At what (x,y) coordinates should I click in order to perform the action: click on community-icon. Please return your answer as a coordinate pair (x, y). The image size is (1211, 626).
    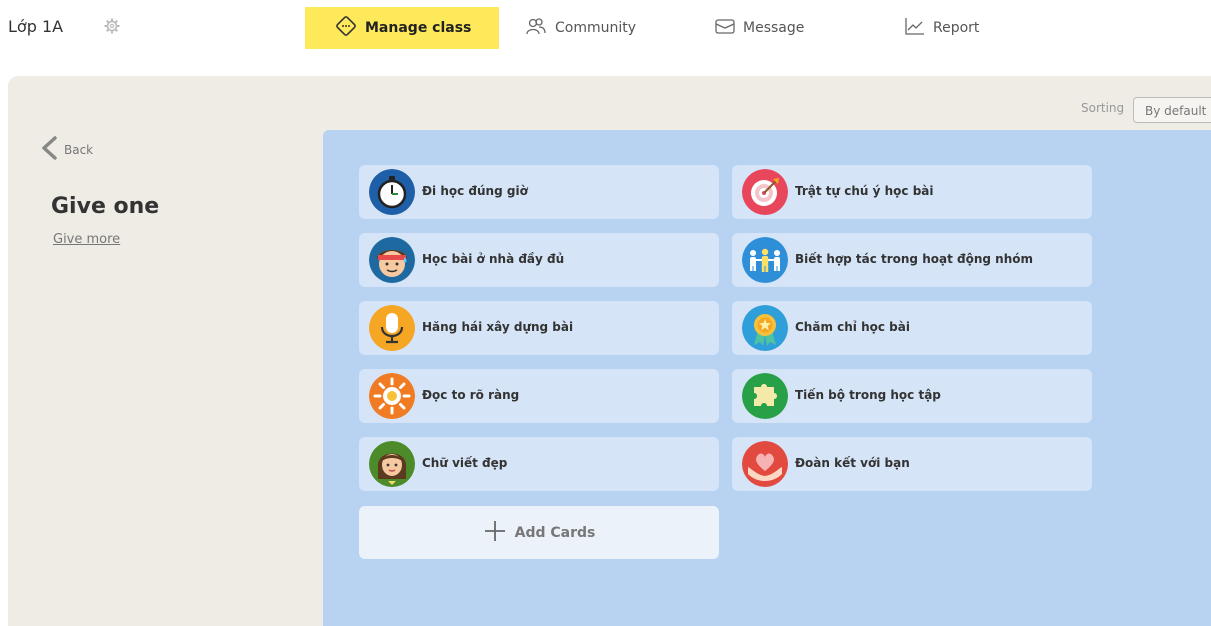
    Looking at the image, I should click on (536, 28).